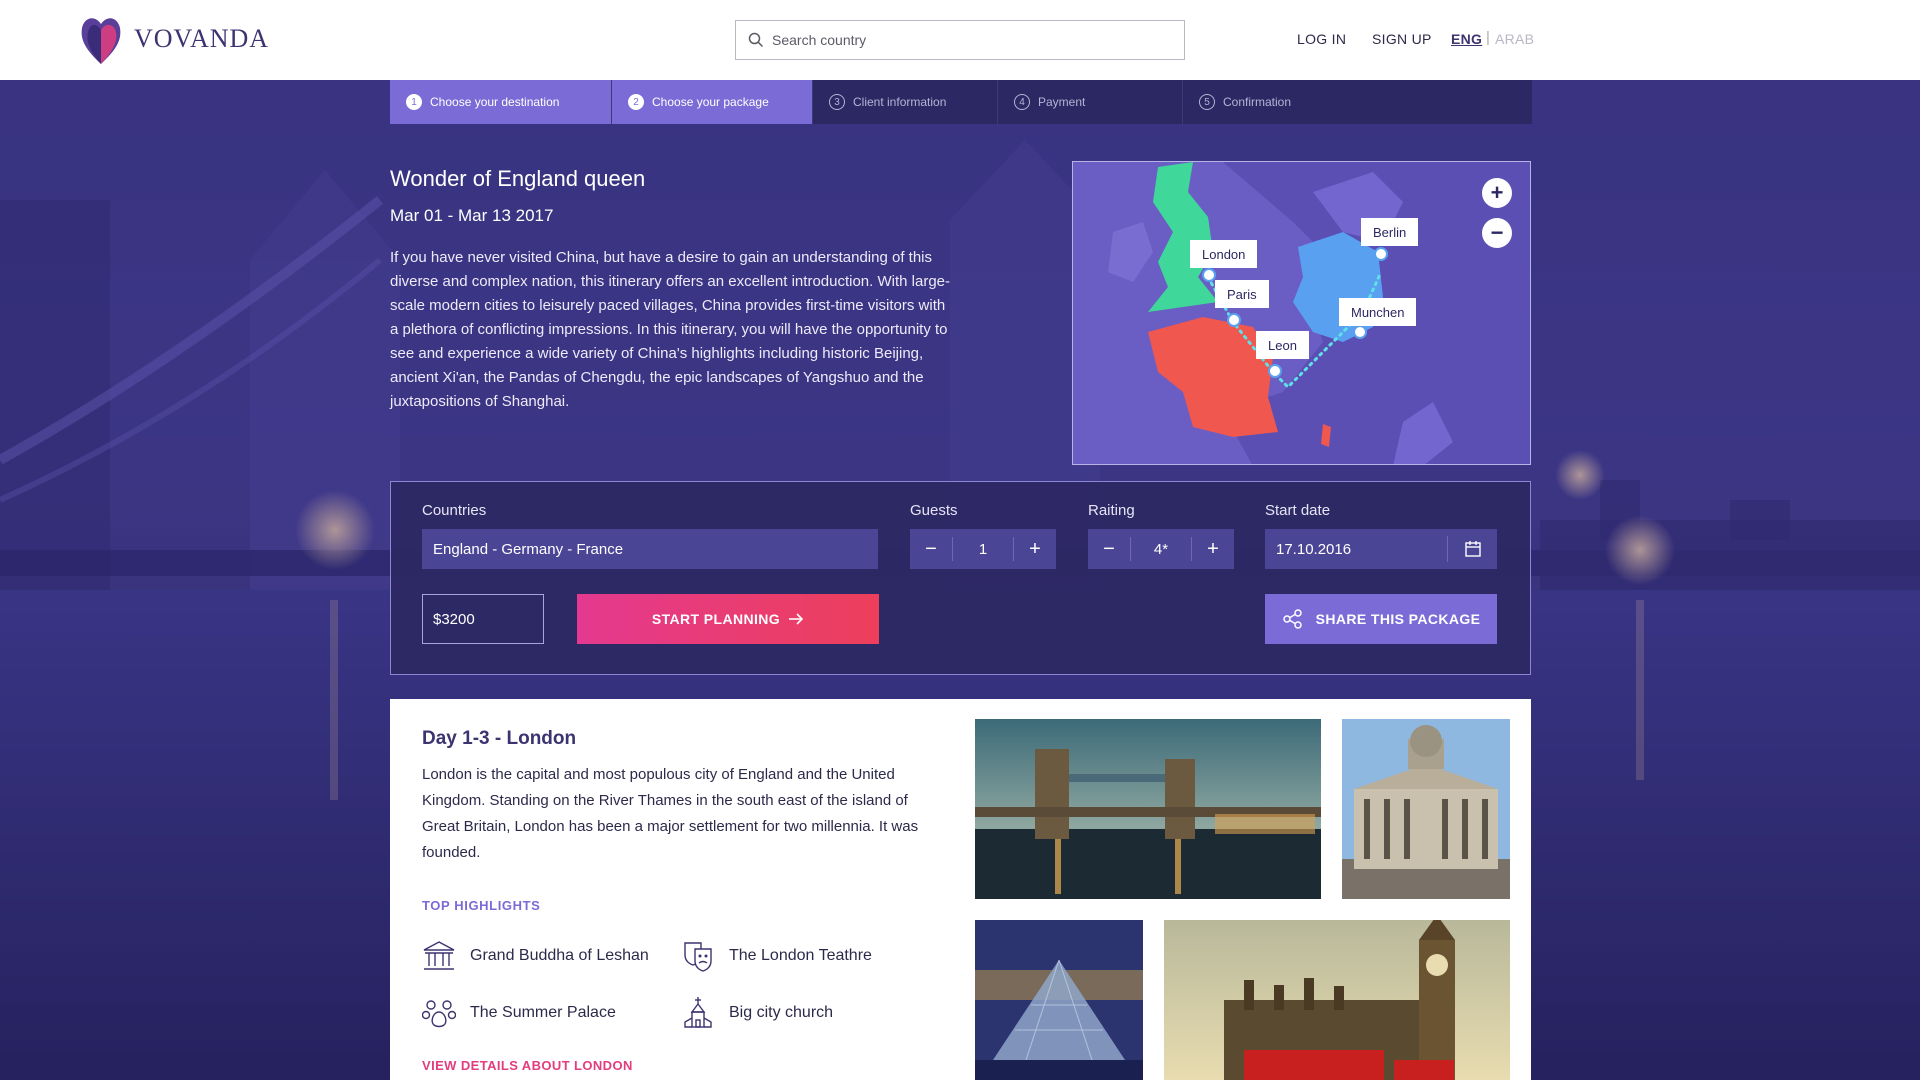  I want to click on tower-bridge-photo, so click(1148, 809).